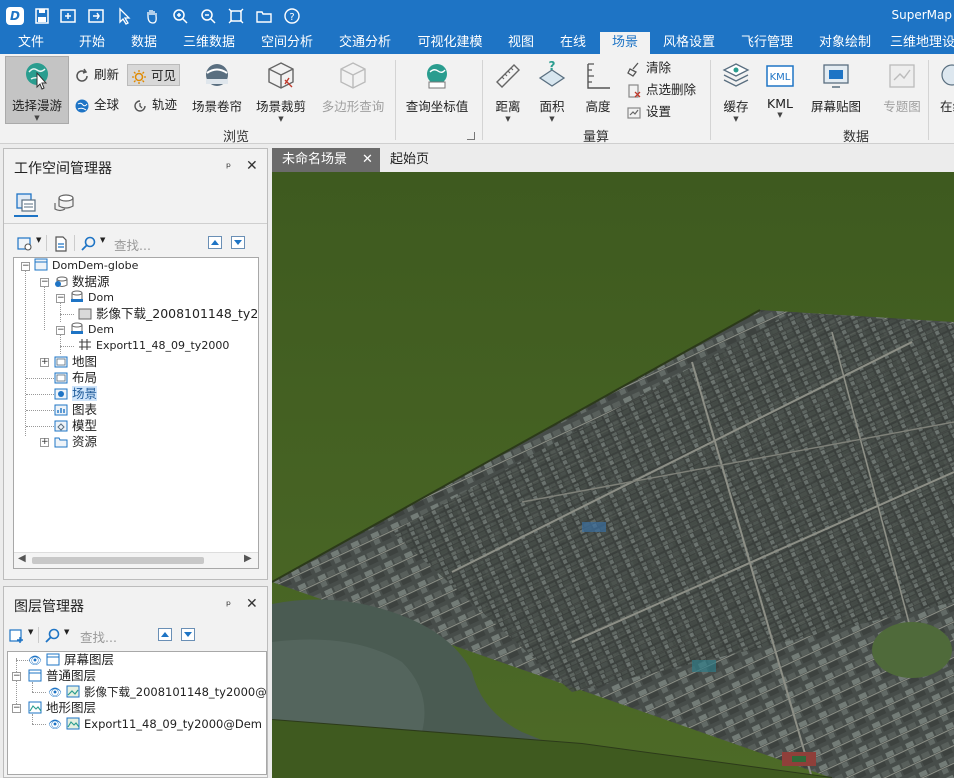 The width and height of the screenshot is (954, 778). I want to click on tab-style-settings: 风格设置, so click(689, 43).